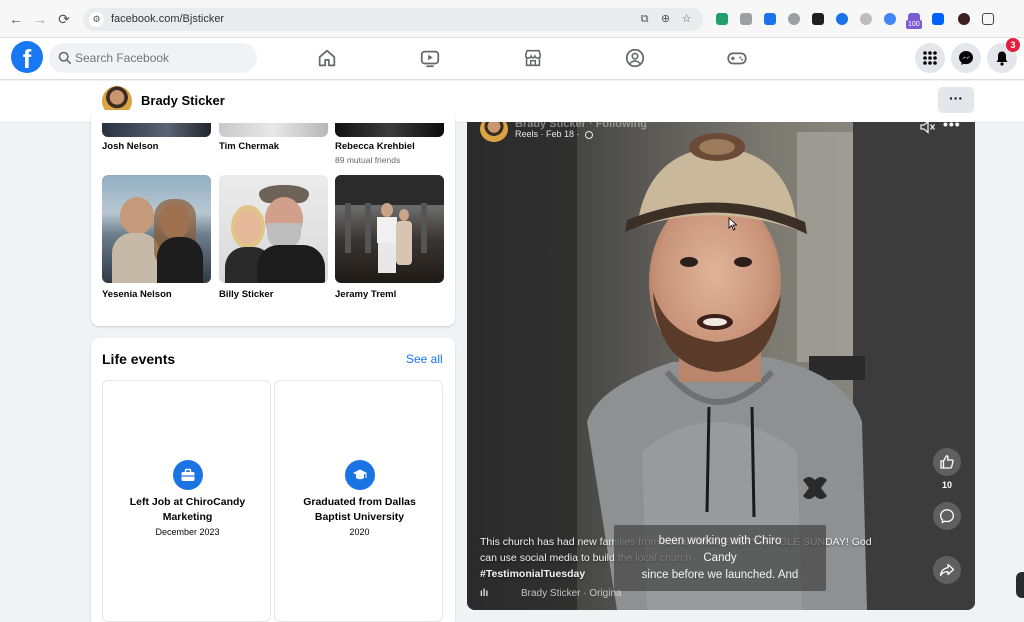 This screenshot has width=1024, height=622. I want to click on grid-menu-icon, so click(930, 58).